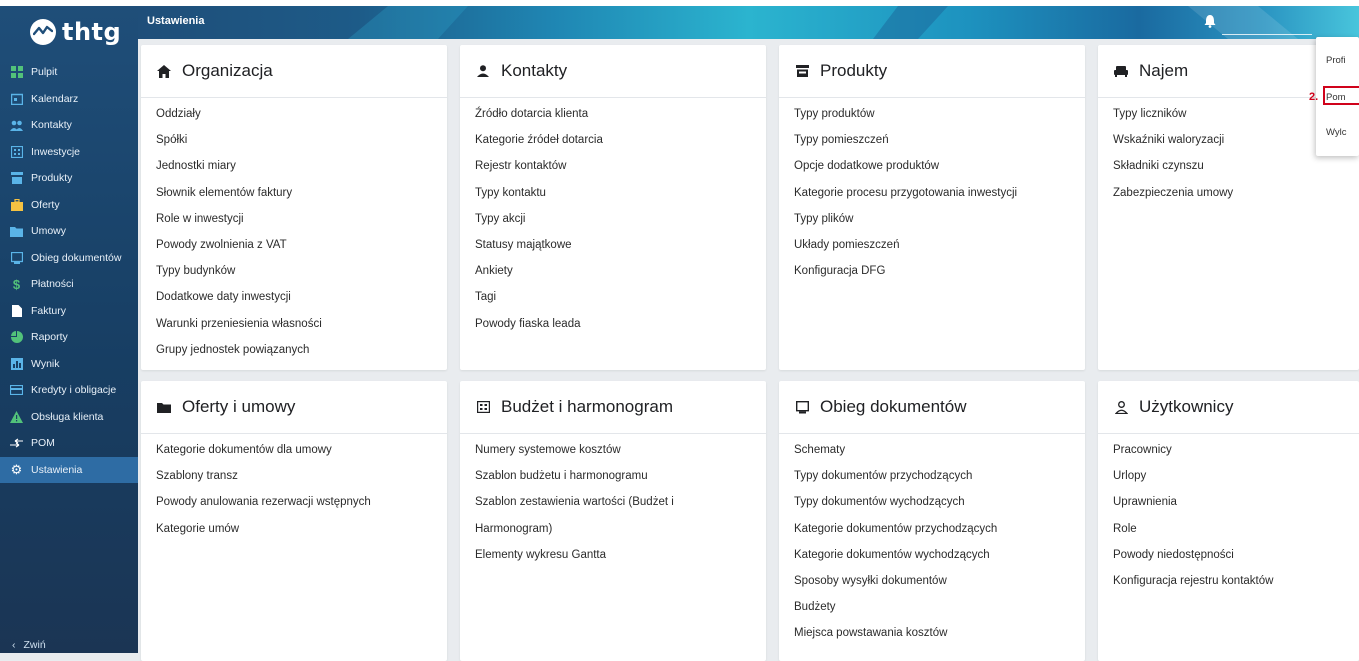 Image resolution: width=1359 pixels, height=661 pixels. I want to click on settings-link: Powody niedostępności, so click(1228, 555).